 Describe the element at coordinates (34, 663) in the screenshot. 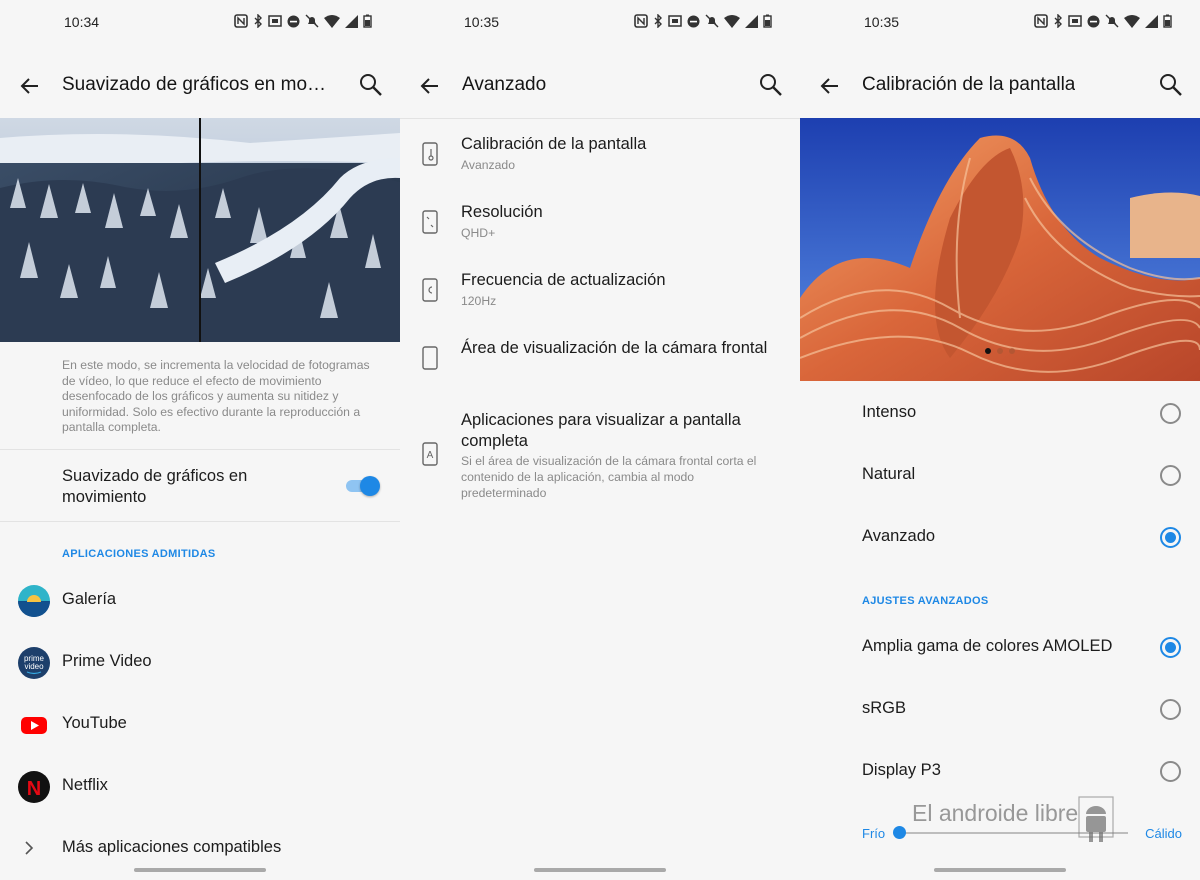

I see `prime-video-icon: prime video` at that location.